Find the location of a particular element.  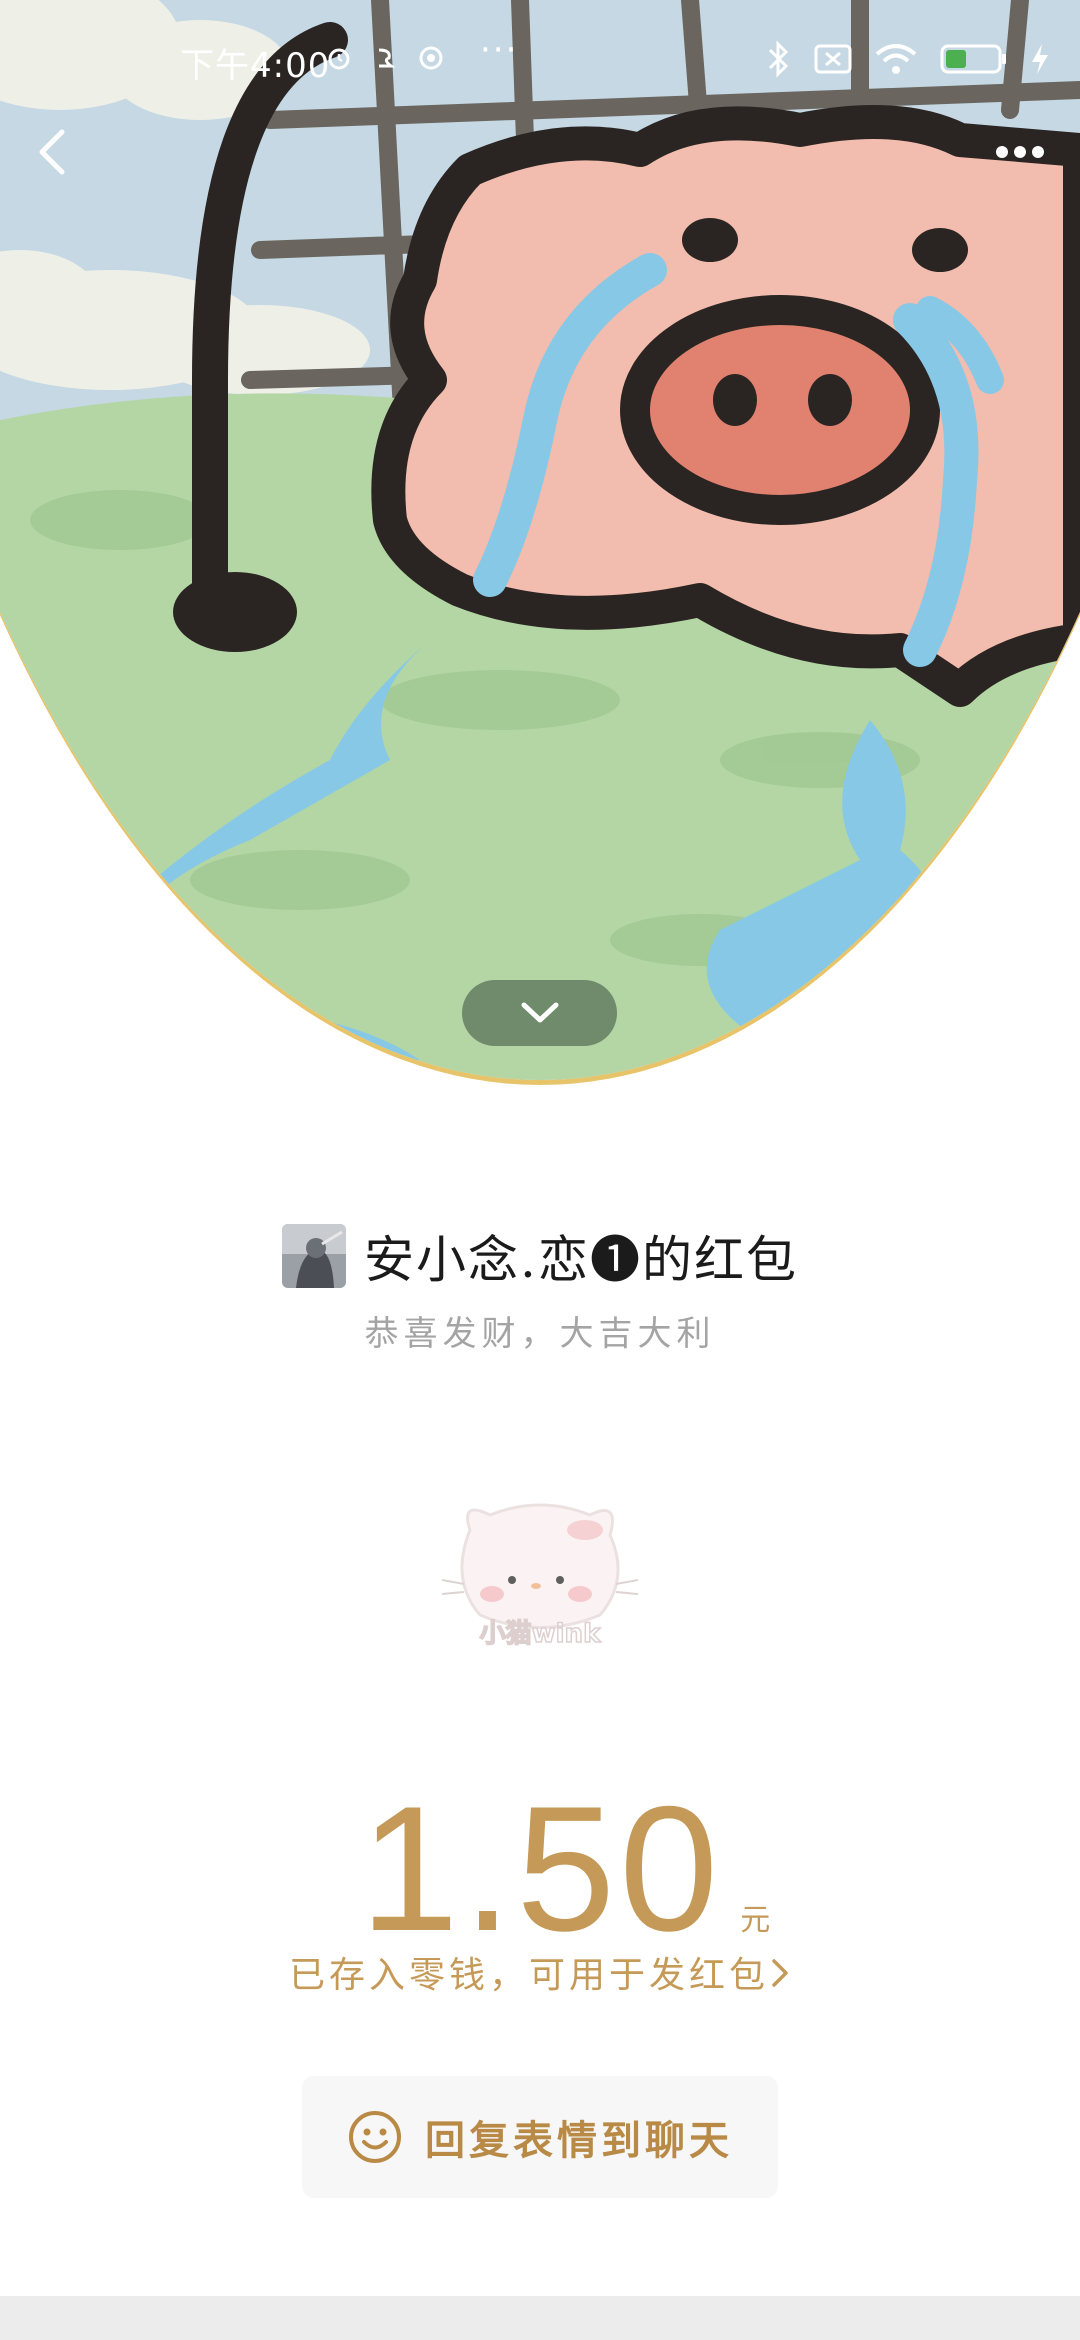

battery-icon is located at coordinates (974, 61).